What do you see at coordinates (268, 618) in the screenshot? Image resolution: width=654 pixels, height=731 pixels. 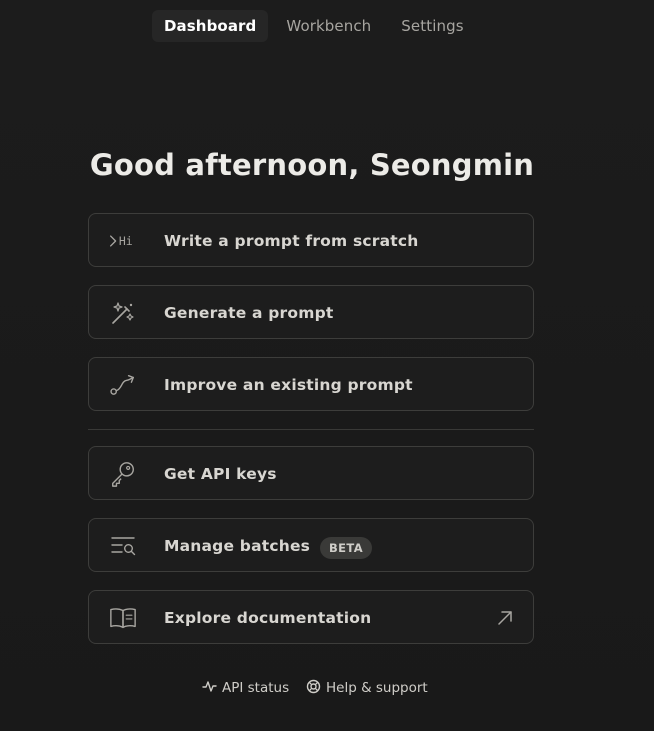 I see `explore-docs-label: Explore documentation` at bounding box center [268, 618].